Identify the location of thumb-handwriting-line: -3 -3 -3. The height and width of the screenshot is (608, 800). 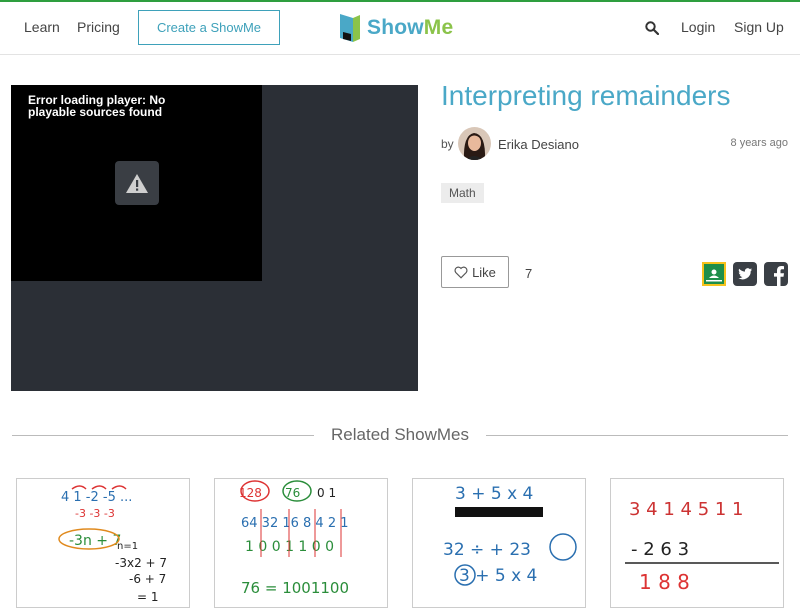
(95, 513).